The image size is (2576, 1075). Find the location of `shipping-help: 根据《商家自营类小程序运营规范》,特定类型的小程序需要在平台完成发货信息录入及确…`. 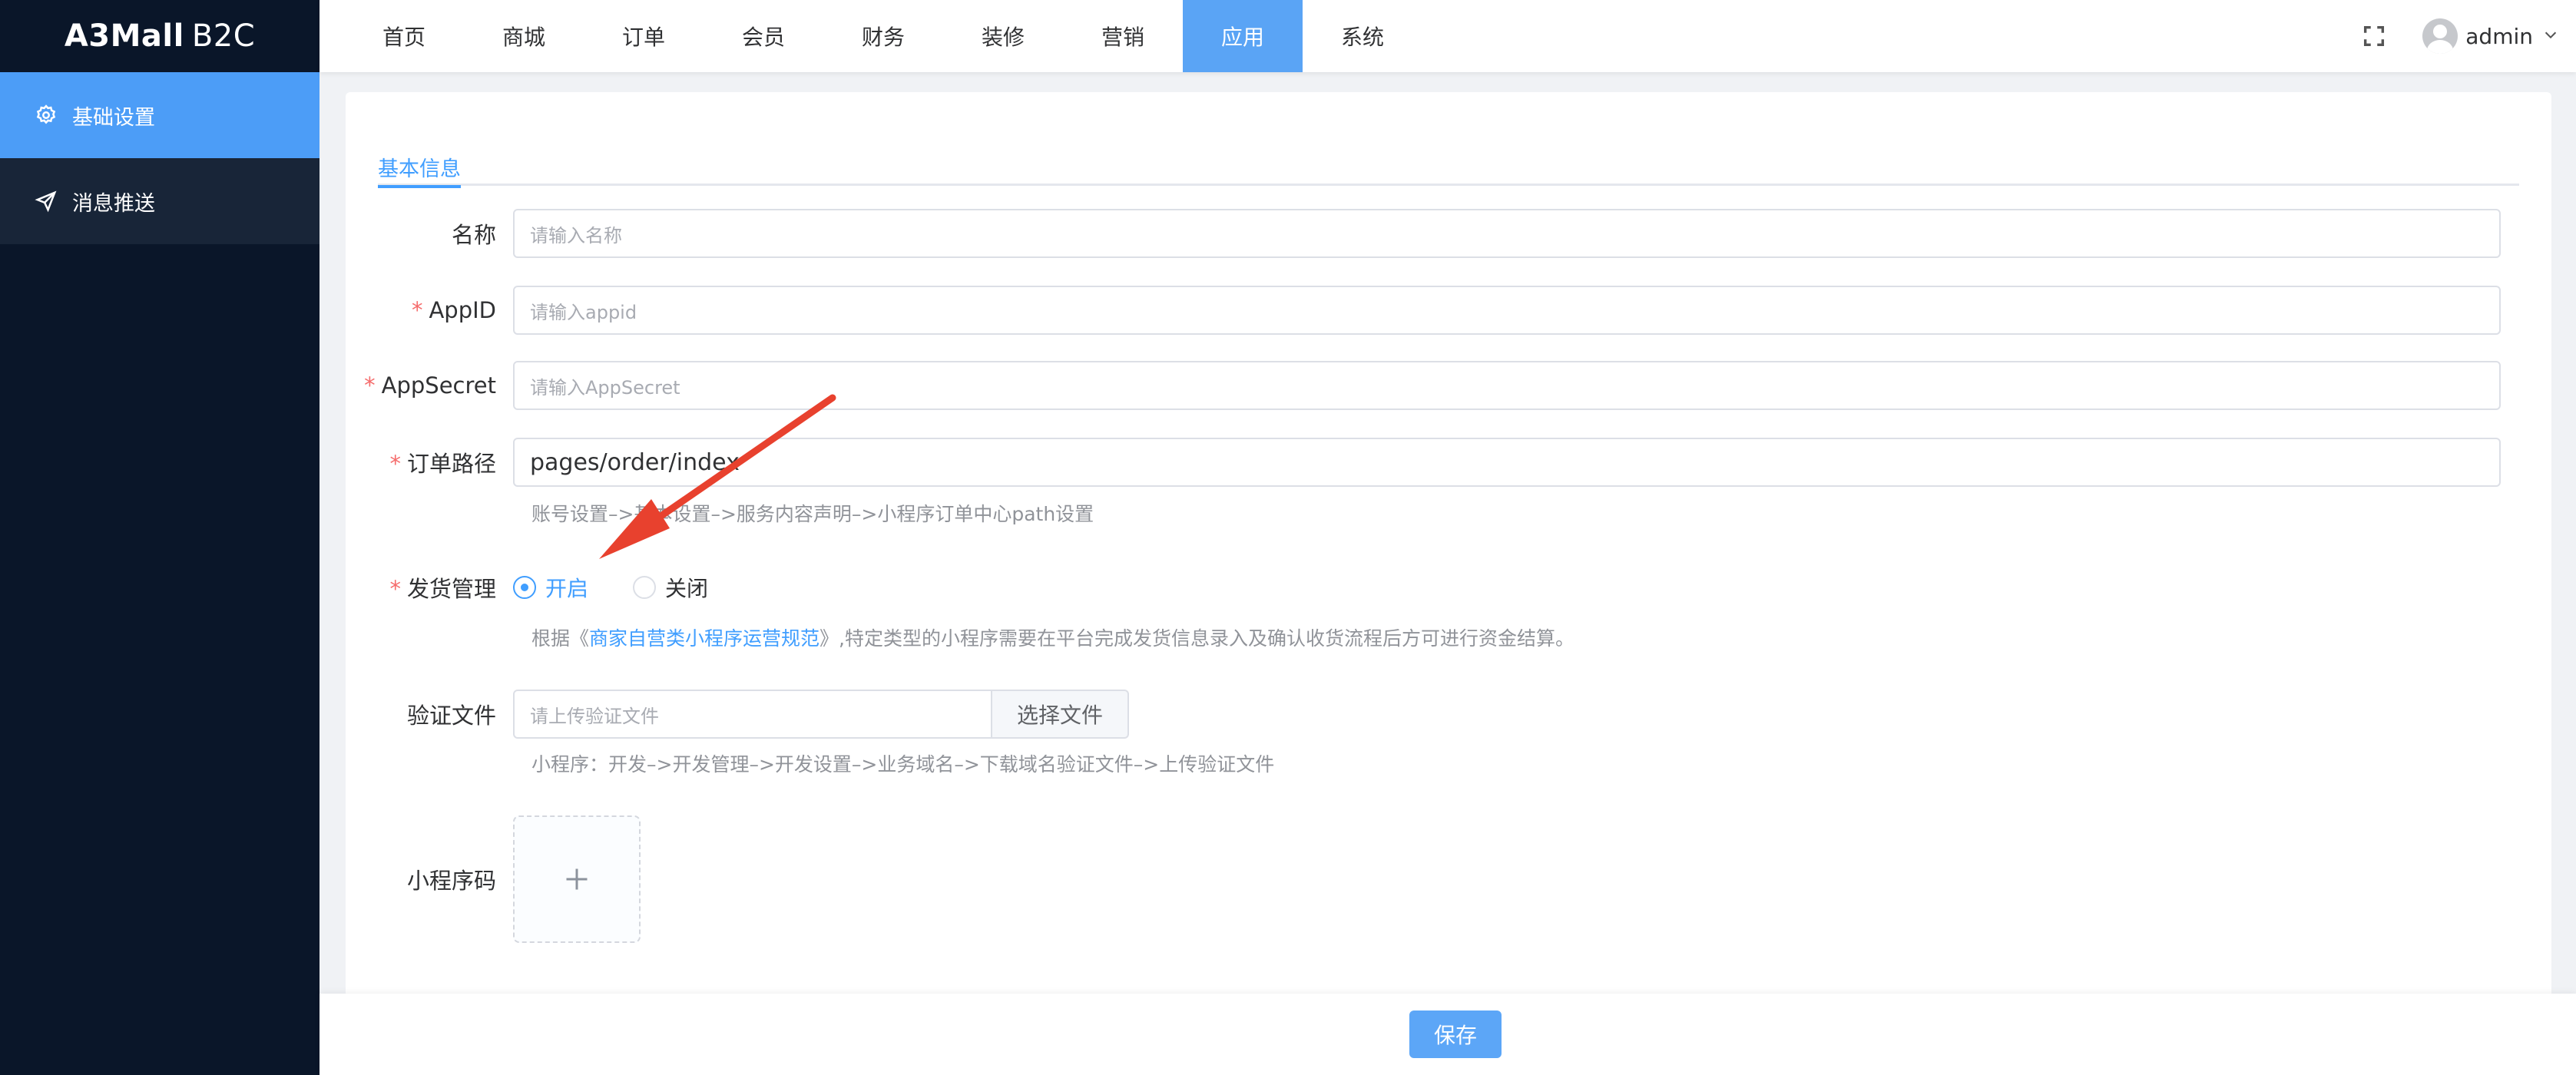

shipping-help: 根据《商家自营类小程序运营规范》,特定类型的小程序需要在平台完成发货信息录入及确… is located at coordinates (1052, 639).